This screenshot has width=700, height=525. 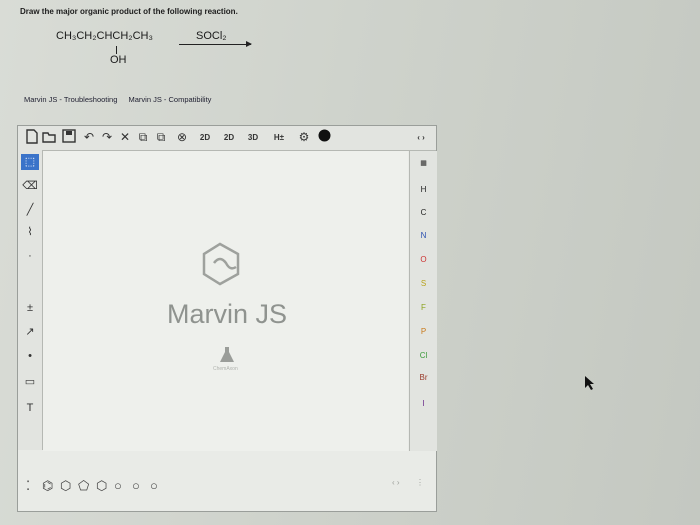 I want to click on open-icon, so click(x=49, y=137).